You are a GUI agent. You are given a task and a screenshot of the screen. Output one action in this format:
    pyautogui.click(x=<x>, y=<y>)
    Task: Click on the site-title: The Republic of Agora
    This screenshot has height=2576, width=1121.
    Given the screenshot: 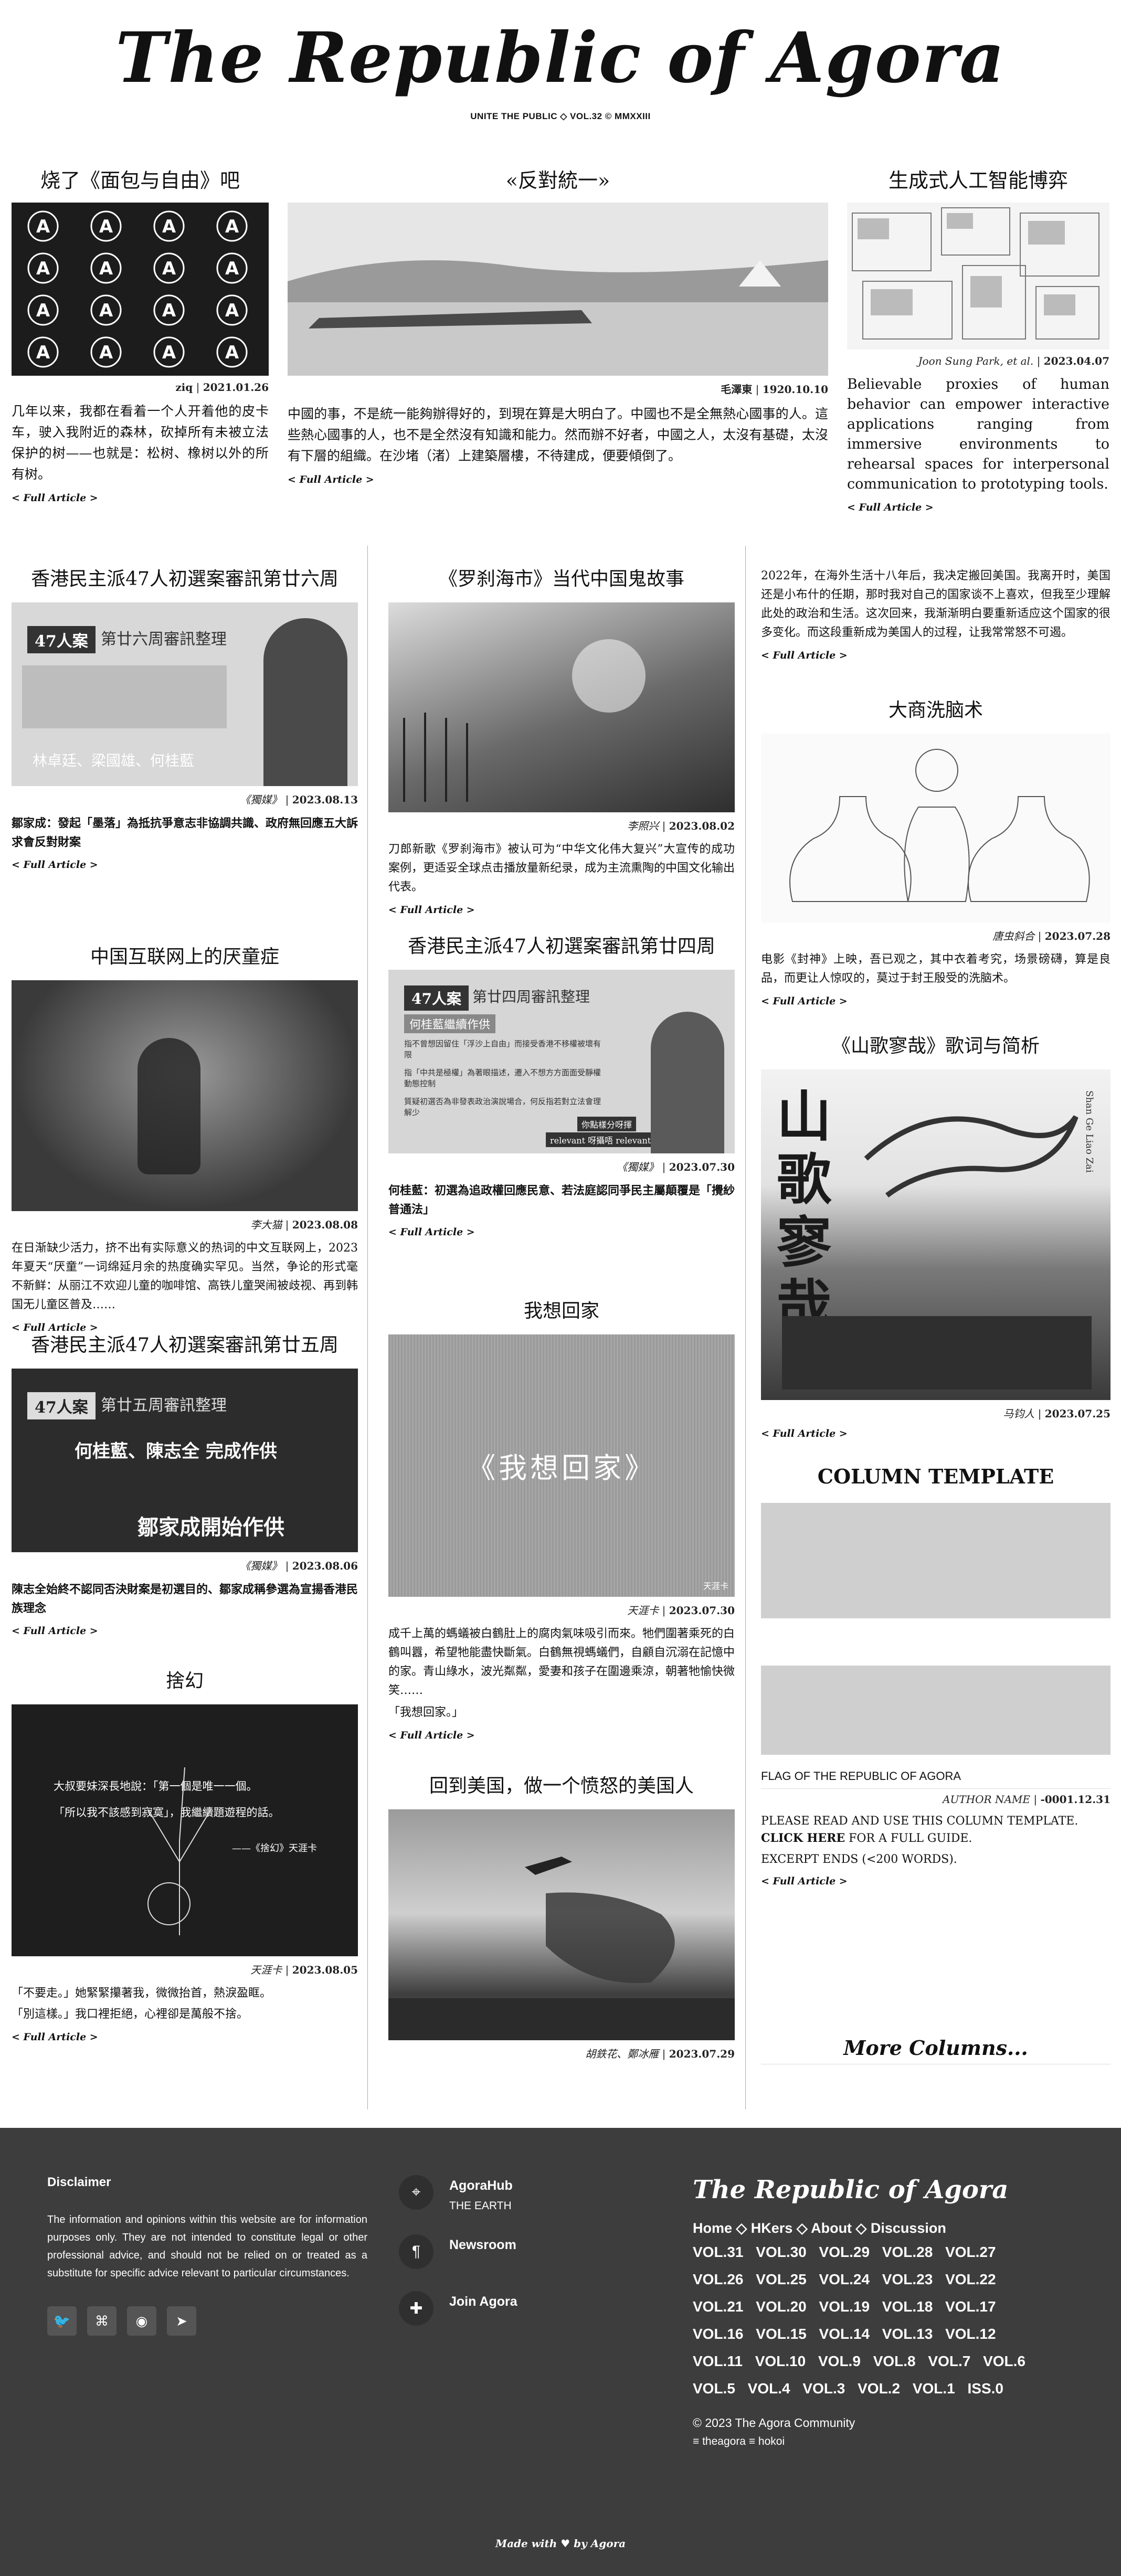 What is the action you would take?
    pyautogui.click(x=560, y=58)
    